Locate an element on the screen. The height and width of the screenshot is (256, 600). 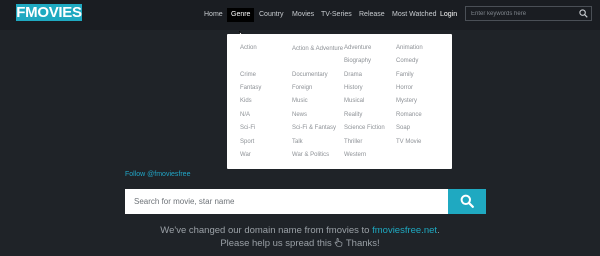
genre-item: Soap is located at coordinates (403, 128).